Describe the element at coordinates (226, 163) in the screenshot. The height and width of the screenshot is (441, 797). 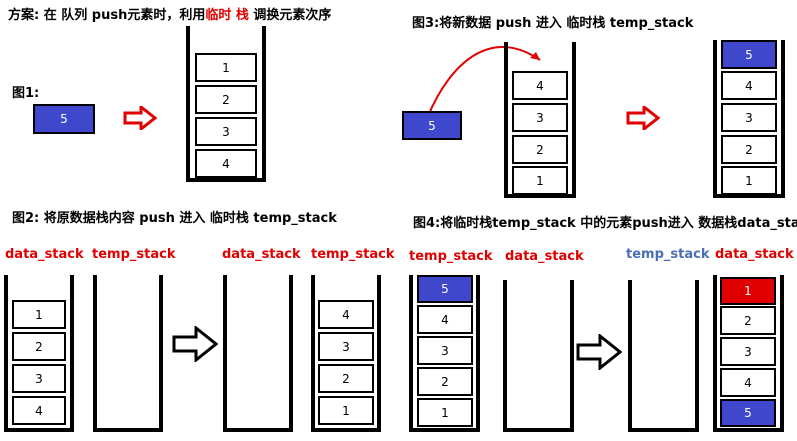
I see `fig1-stack-item: 4` at that location.